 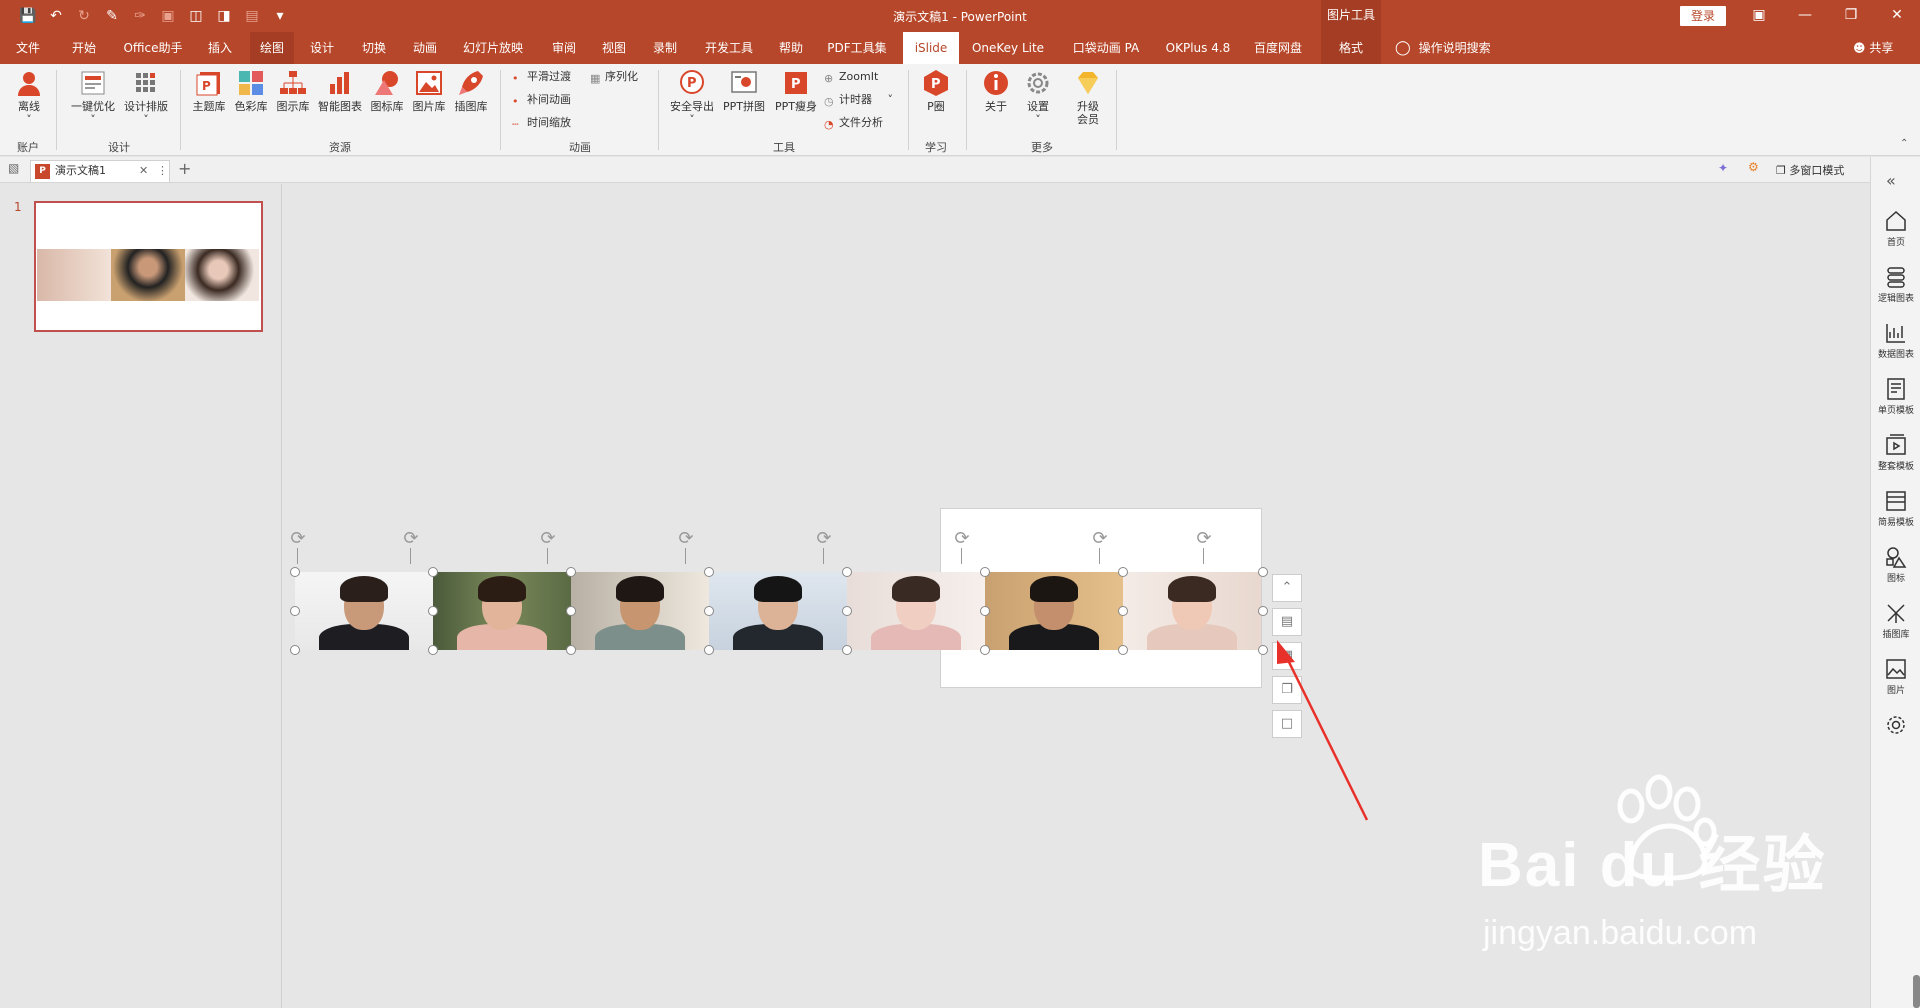 What do you see at coordinates (1703, 16) in the screenshot?
I see `login-button: 登录` at bounding box center [1703, 16].